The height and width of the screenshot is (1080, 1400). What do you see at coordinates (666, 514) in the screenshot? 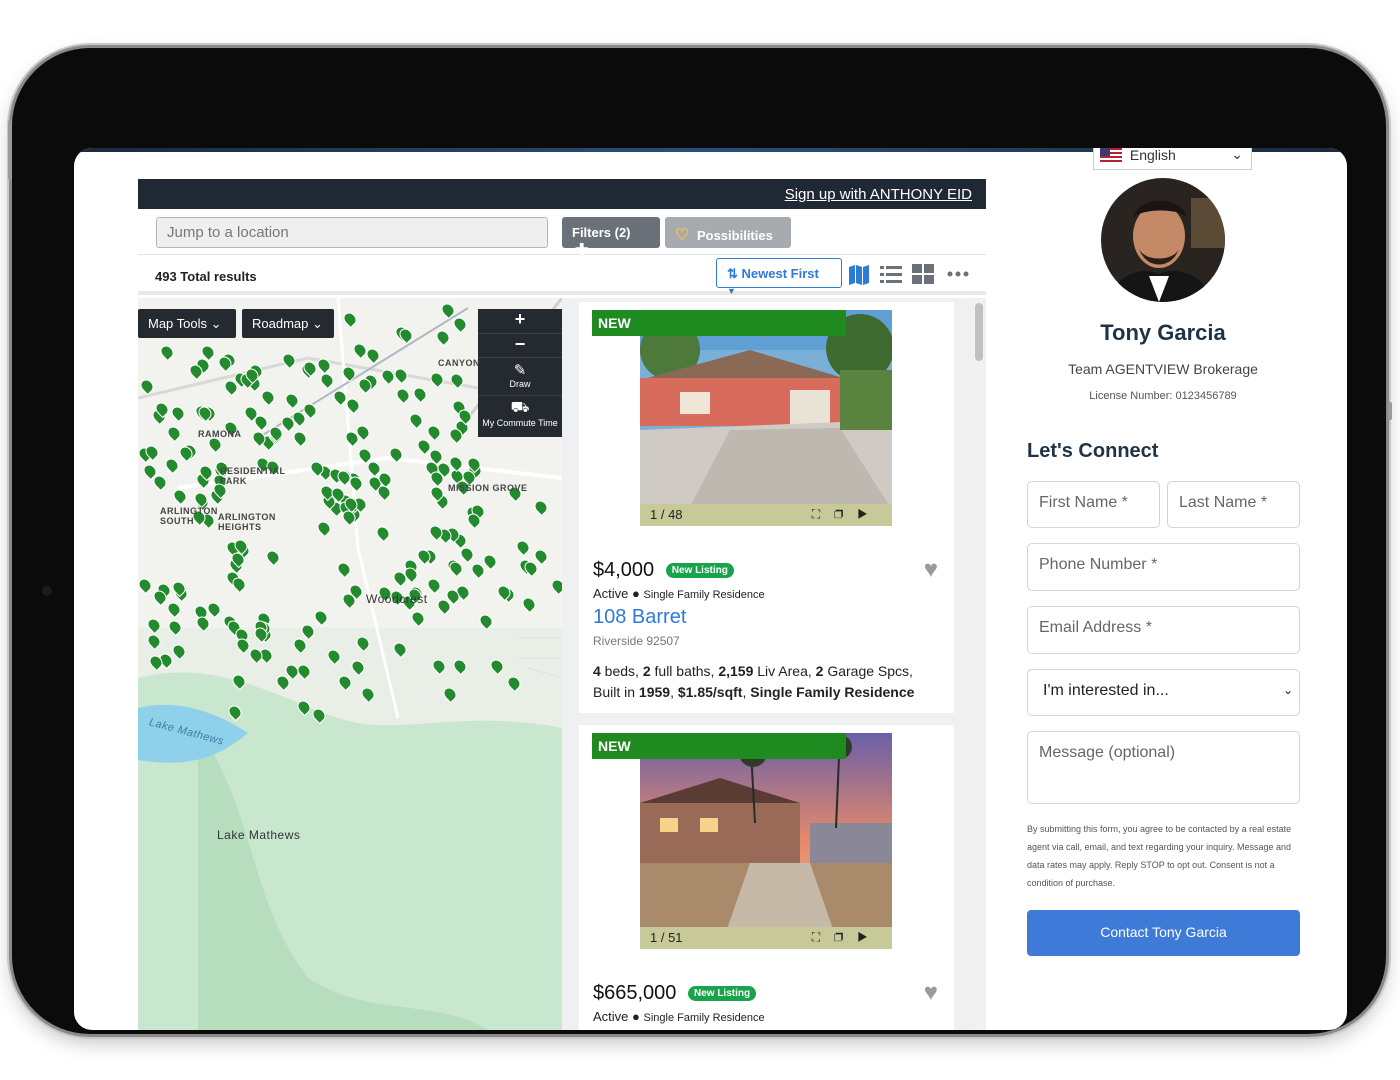
I see `photo-counter: 1 / 48` at bounding box center [666, 514].